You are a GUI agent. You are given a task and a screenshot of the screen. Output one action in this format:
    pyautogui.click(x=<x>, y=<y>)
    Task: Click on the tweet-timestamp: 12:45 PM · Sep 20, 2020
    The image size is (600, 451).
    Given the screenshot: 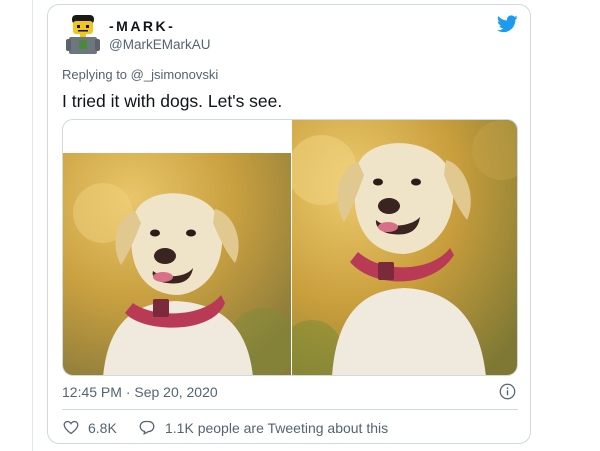 What is the action you would take?
    pyautogui.click(x=140, y=392)
    